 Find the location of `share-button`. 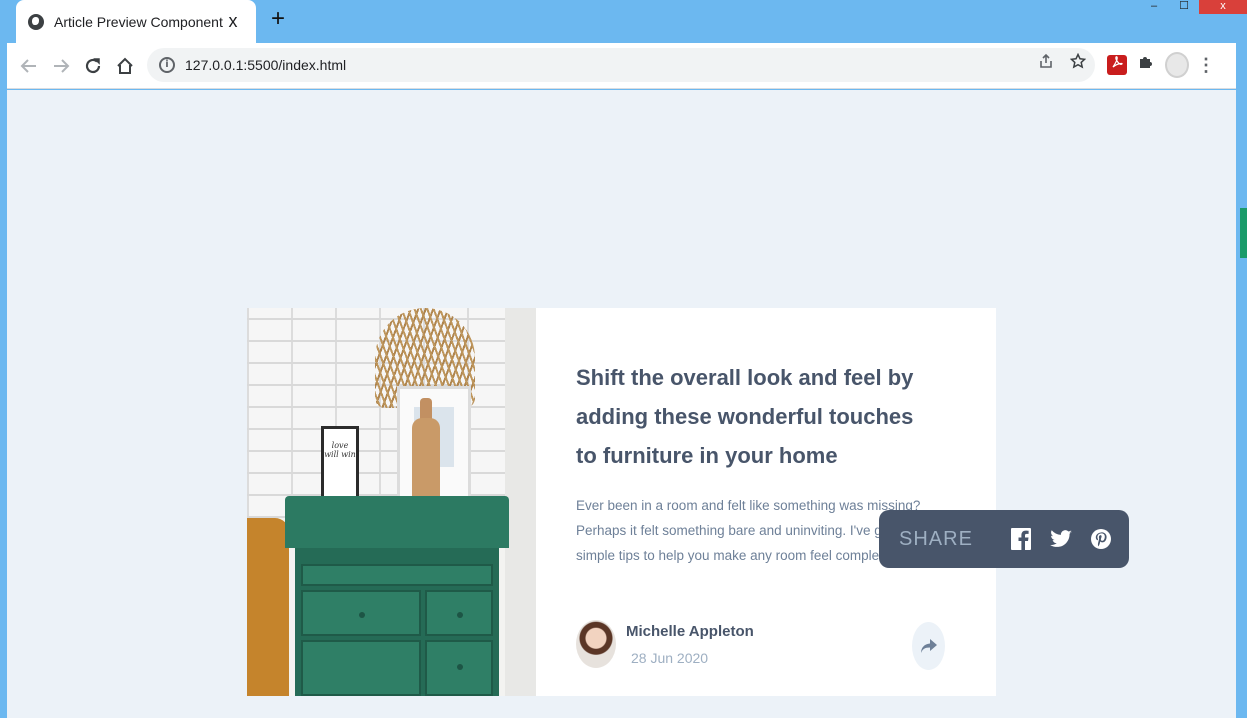

share-button is located at coordinates (928, 646).